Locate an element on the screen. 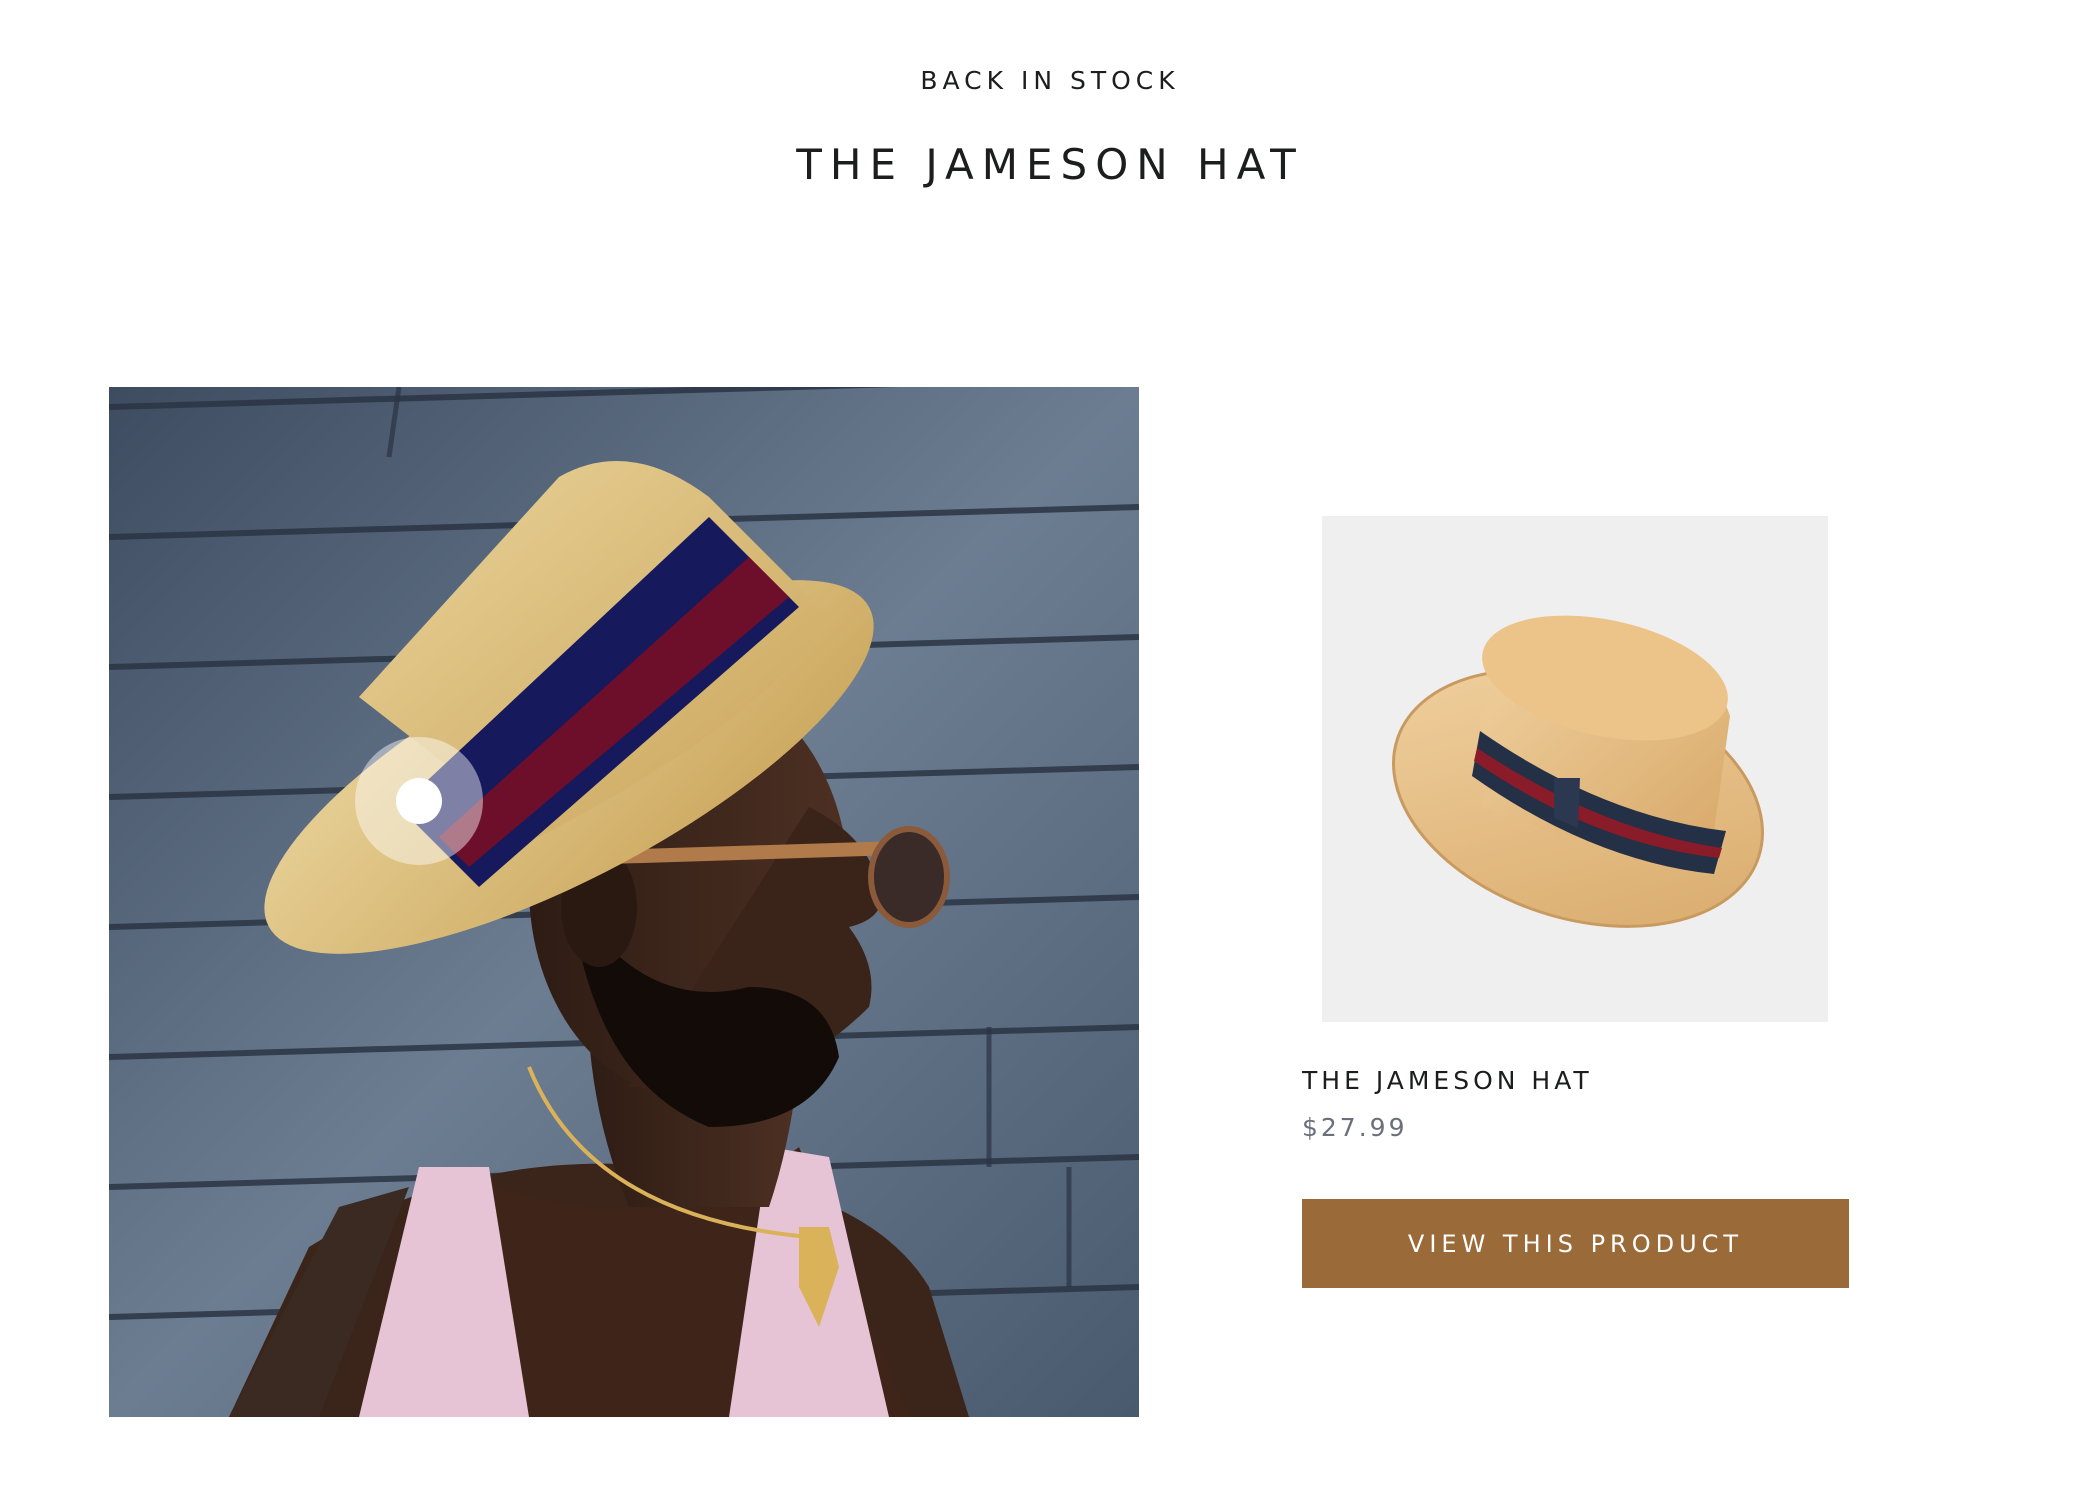  product-image is located at coordinates (1575, 769).